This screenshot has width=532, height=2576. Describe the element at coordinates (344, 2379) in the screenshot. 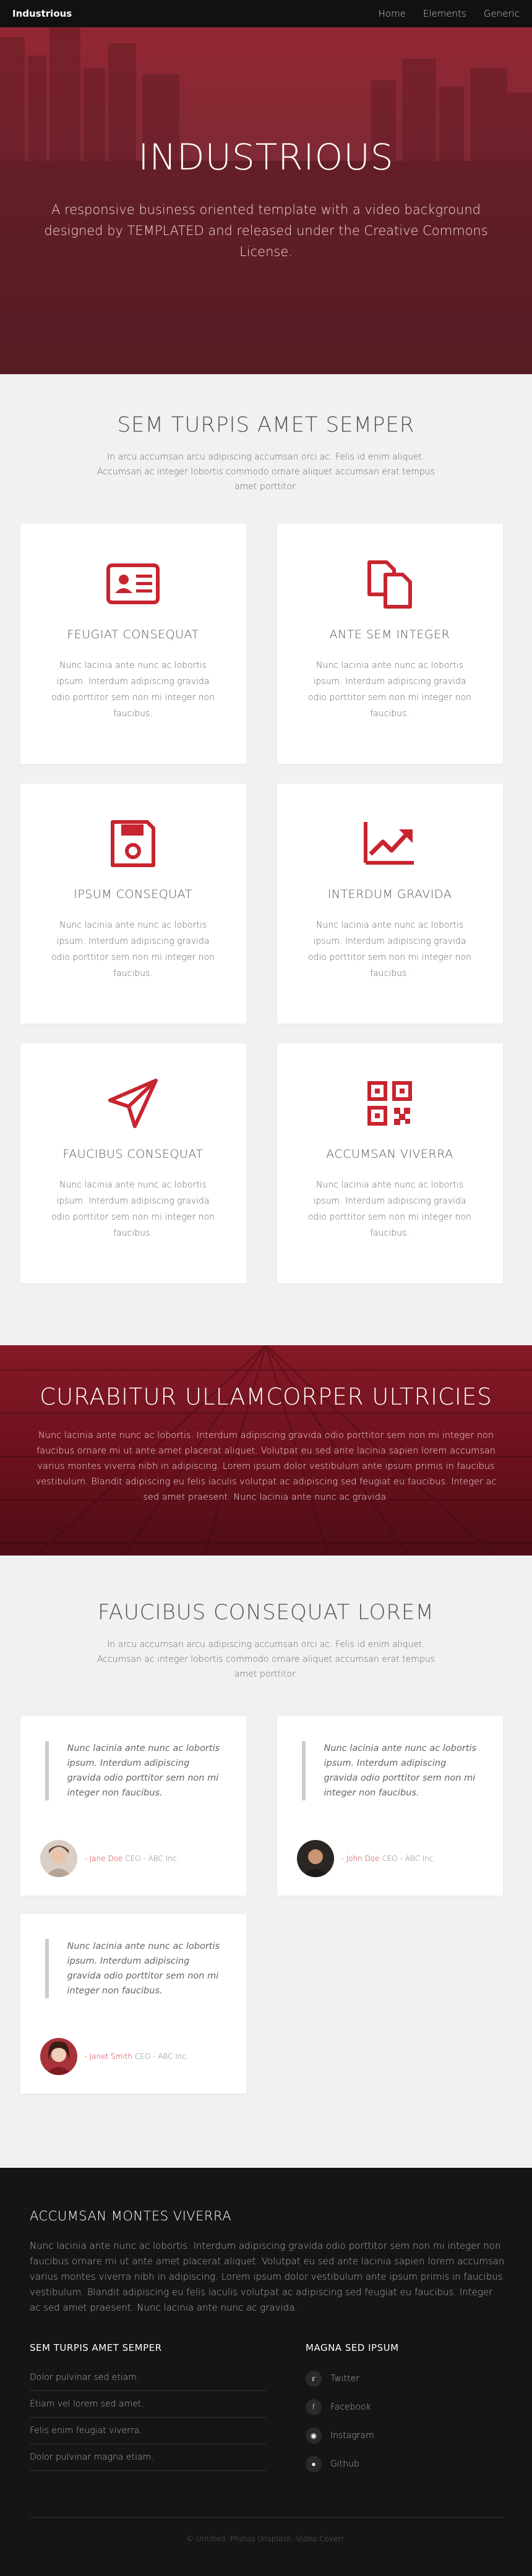

I see `social-label: Twitter` at that location.